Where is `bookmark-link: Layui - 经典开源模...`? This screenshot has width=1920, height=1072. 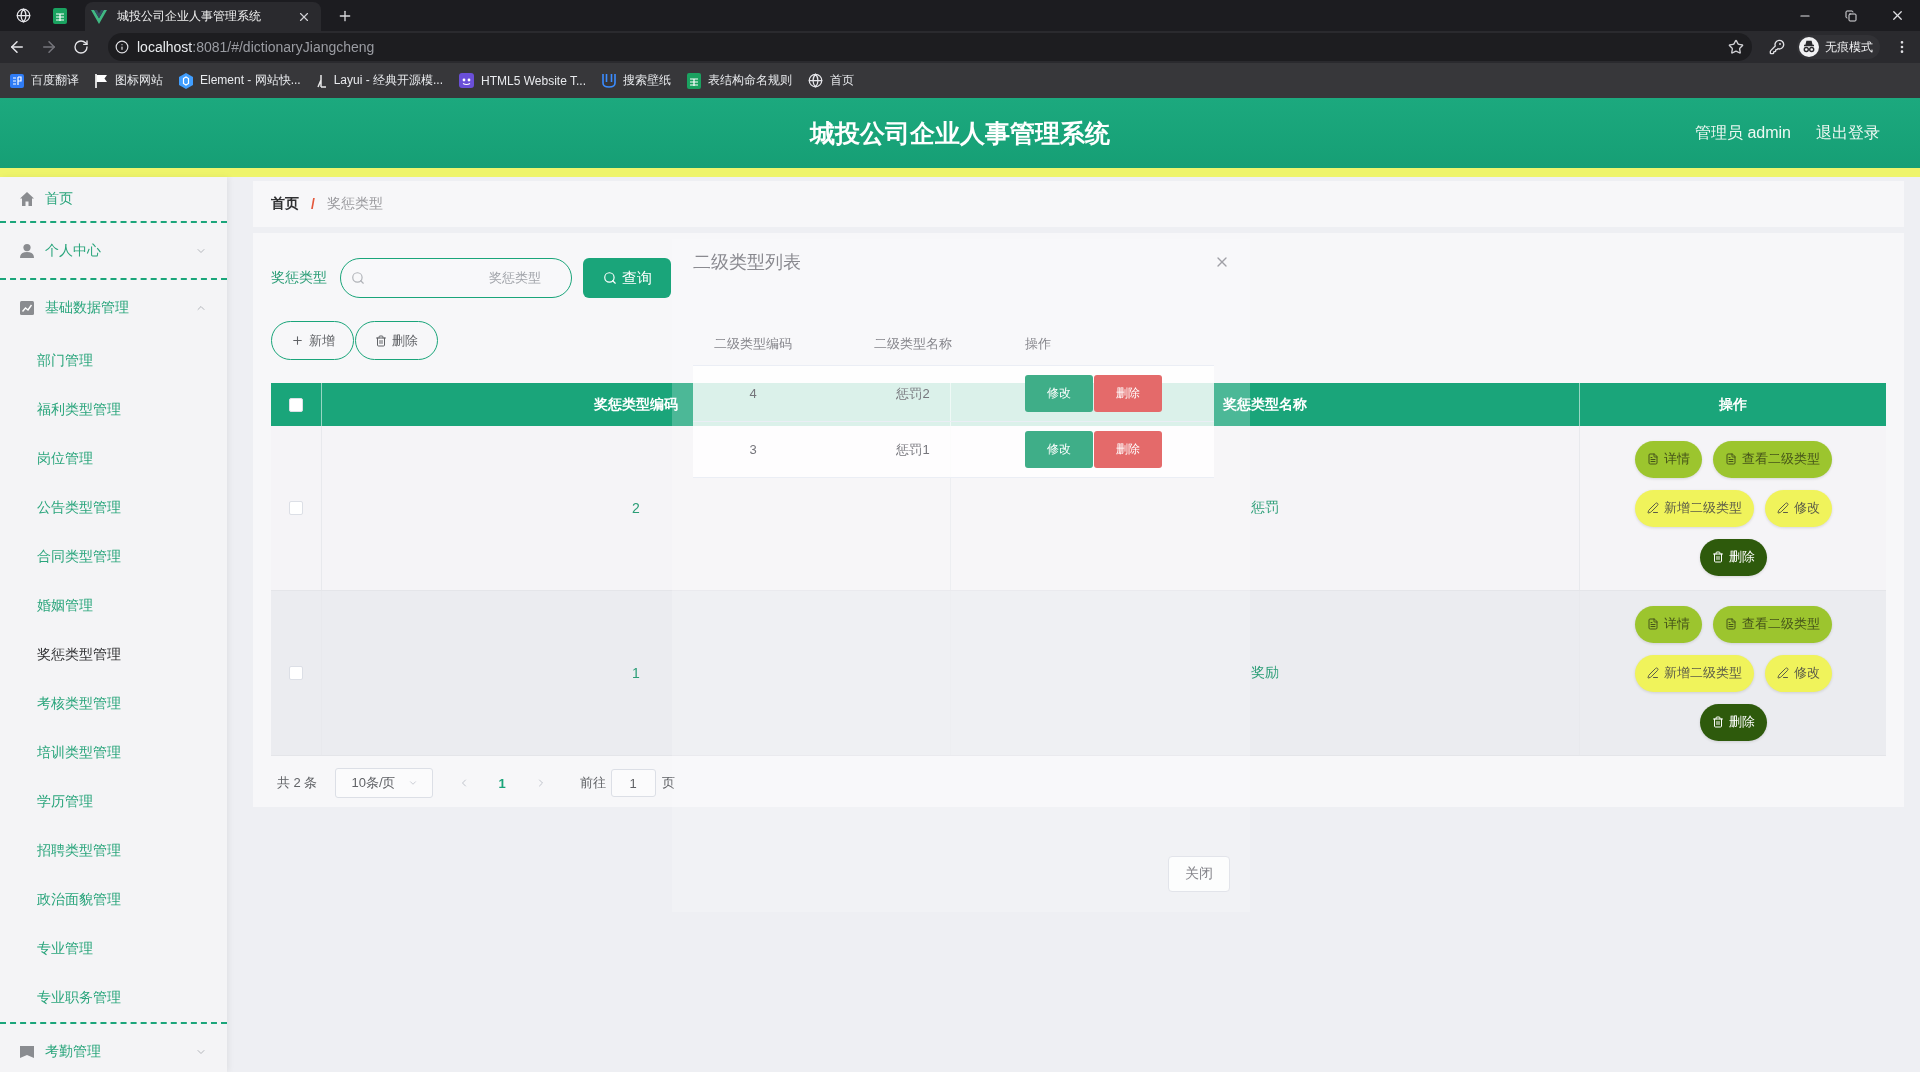
bookmark-link: Layui - 经典开源模... is located at coordinates (380, 80).